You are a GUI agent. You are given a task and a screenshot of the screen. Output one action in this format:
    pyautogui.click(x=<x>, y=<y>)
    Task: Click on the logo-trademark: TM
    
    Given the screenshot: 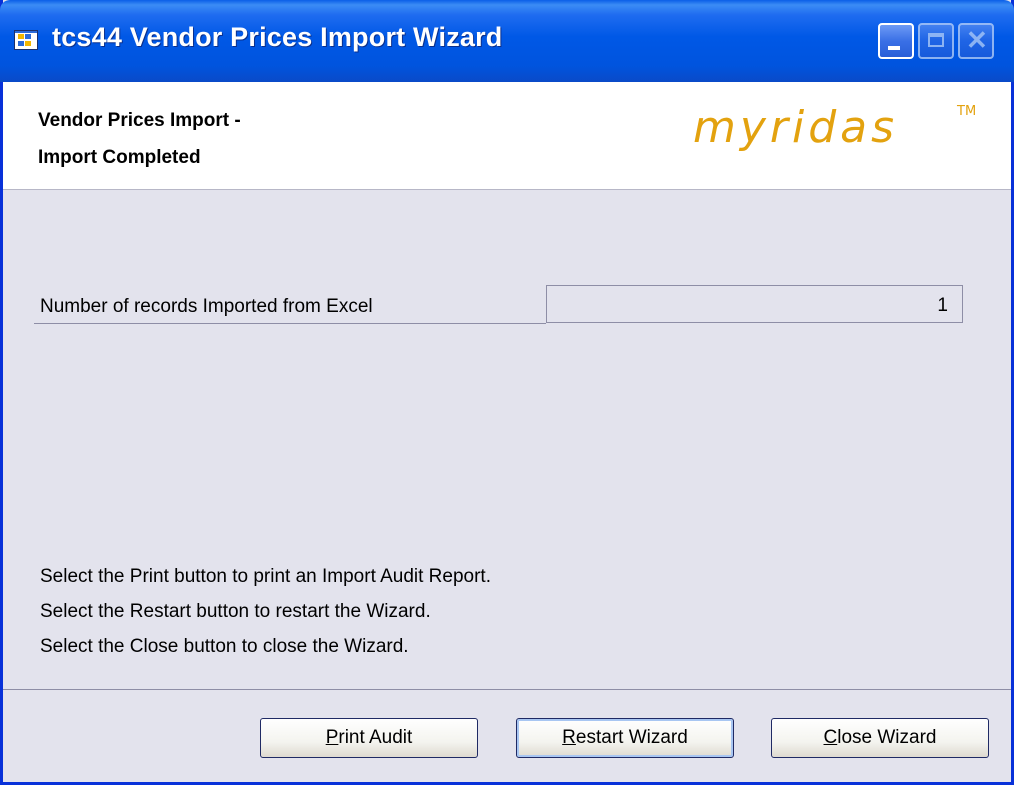 What is the action you would take?
    pyautogui.click(x=967, y=111)
    